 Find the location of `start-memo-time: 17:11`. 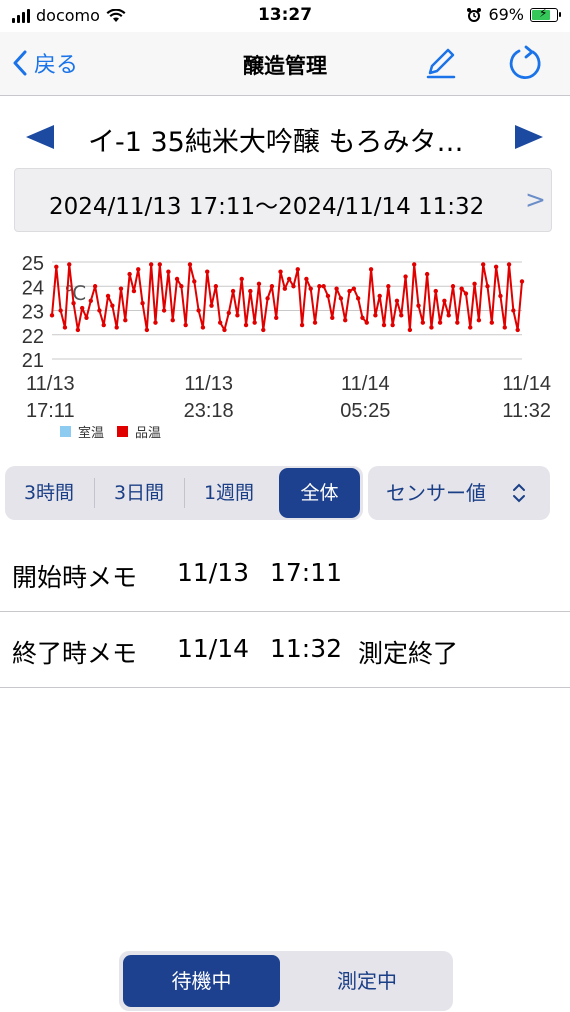

start-memo-time: 17:11 is located at coordinates (306, 572).